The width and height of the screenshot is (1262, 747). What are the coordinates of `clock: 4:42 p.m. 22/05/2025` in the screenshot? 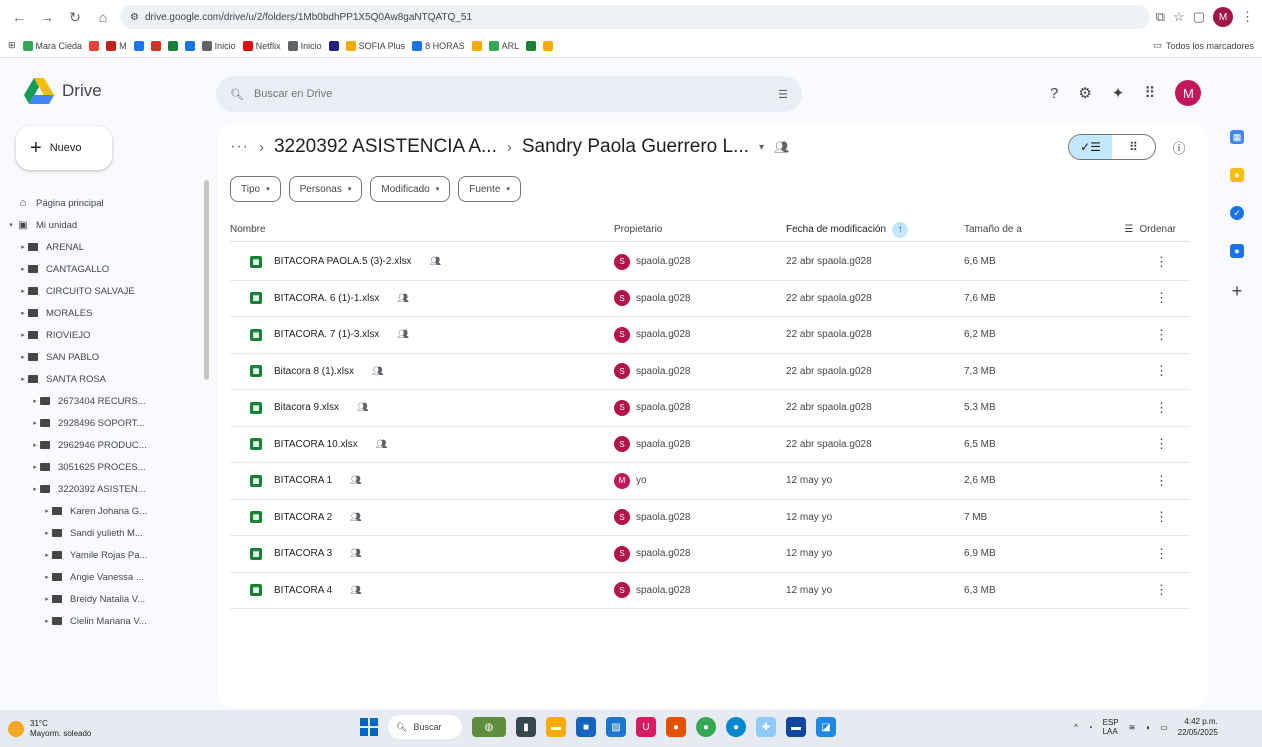 It's located at (1198, 727).